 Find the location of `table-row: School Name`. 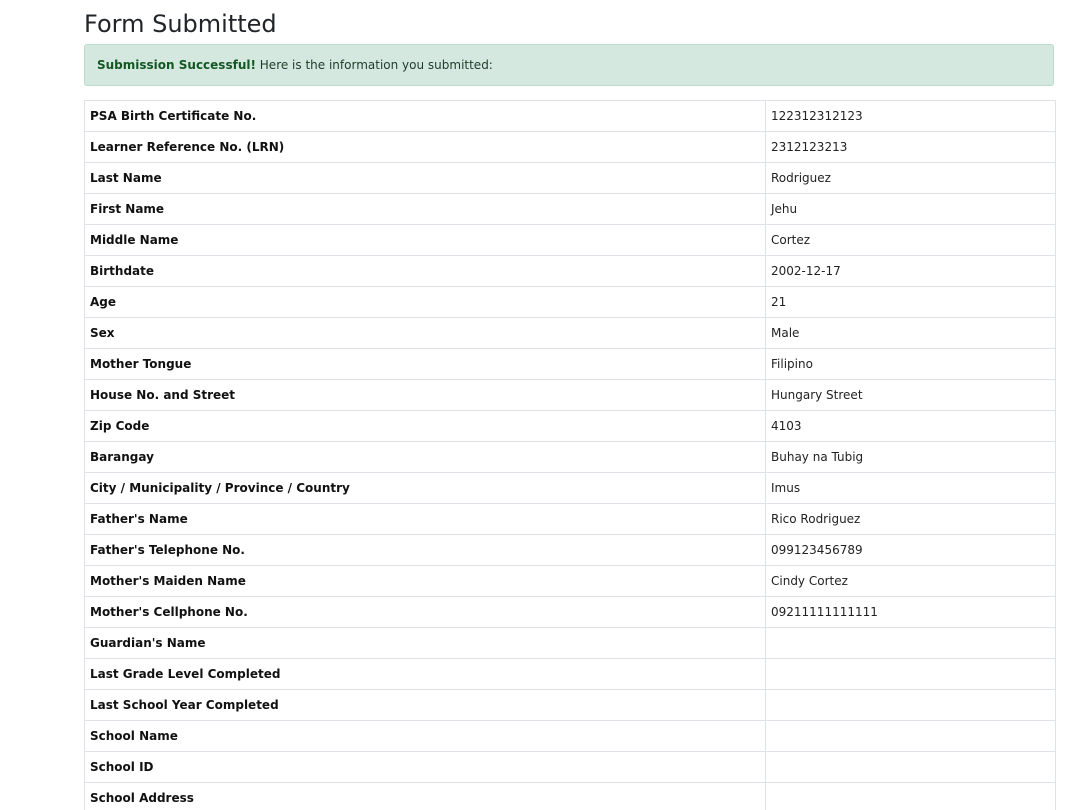

table-row: School Name is located at coordinates (570, 736).